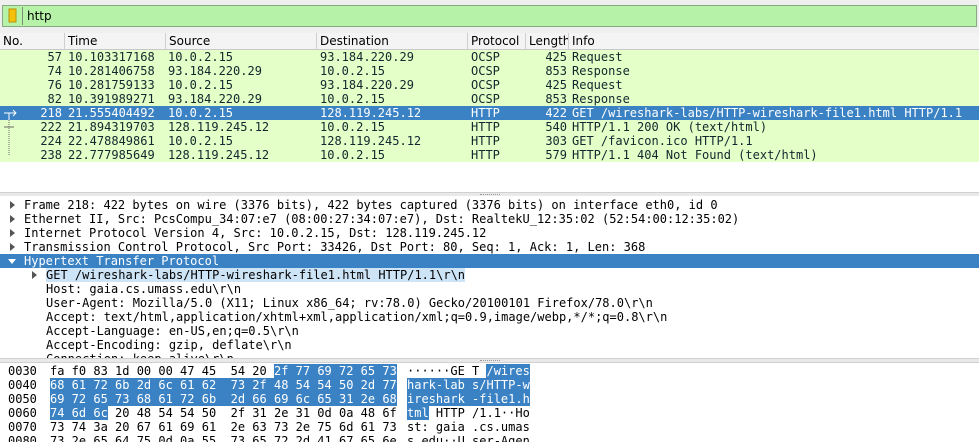 This screenshot has width=979, height=442. Describe the element at coordinates (447, 371) in the screenshot. I see `hex-ascii-plain: ······GE T` at that location.